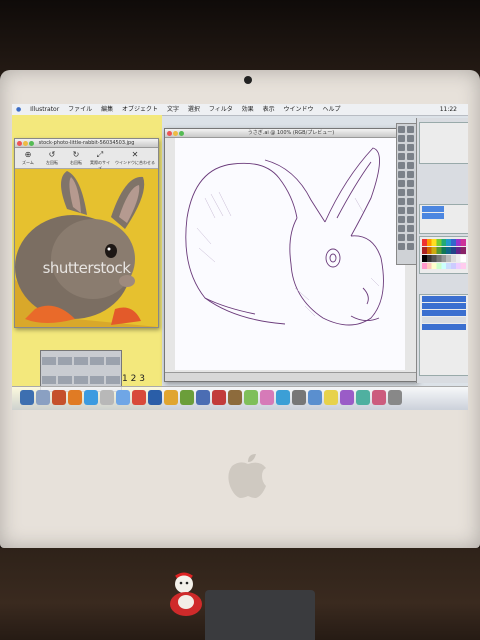  Describe the element at coordinates (140, 109) in the screenshot. I see `menu-object: オブジェクト` at that location.